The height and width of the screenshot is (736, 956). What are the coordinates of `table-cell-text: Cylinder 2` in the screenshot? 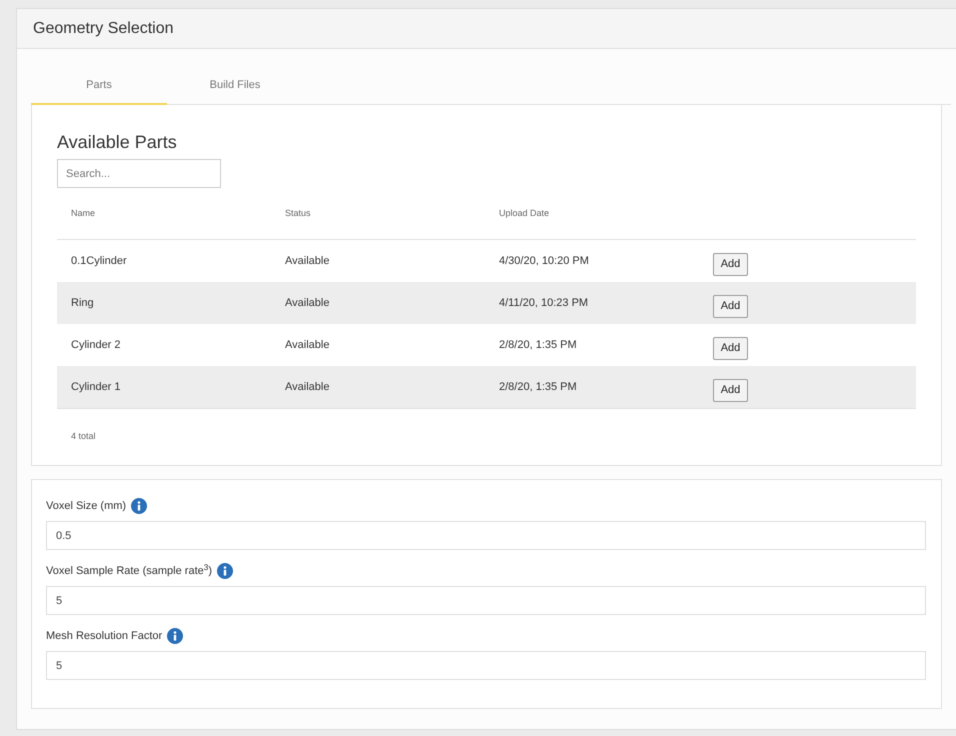 It's located at (96, 345).